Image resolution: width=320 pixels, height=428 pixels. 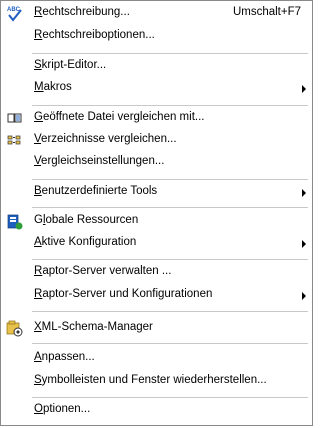 I want to click on menu-item-label: Aktive Konfiguration, so click(x=85, y=242).